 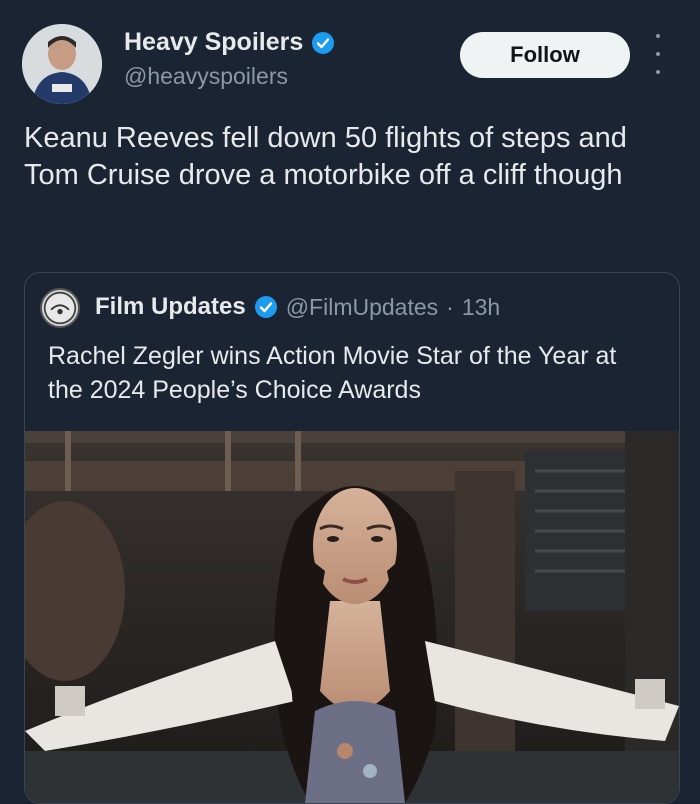 What do you see at coordinates (545, 55) in the screenshot?
I see `follow-button: Follow` at bounding box center [545, 55].